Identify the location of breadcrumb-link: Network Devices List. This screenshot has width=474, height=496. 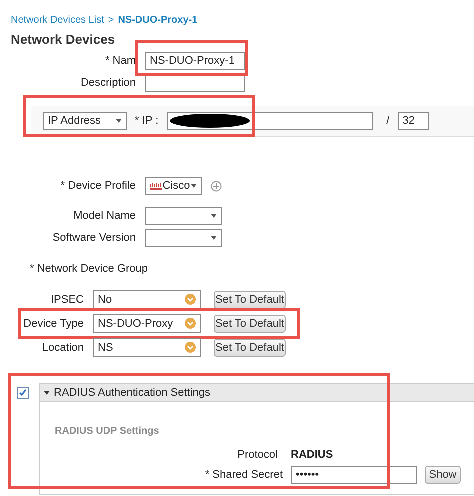
(57, 20).